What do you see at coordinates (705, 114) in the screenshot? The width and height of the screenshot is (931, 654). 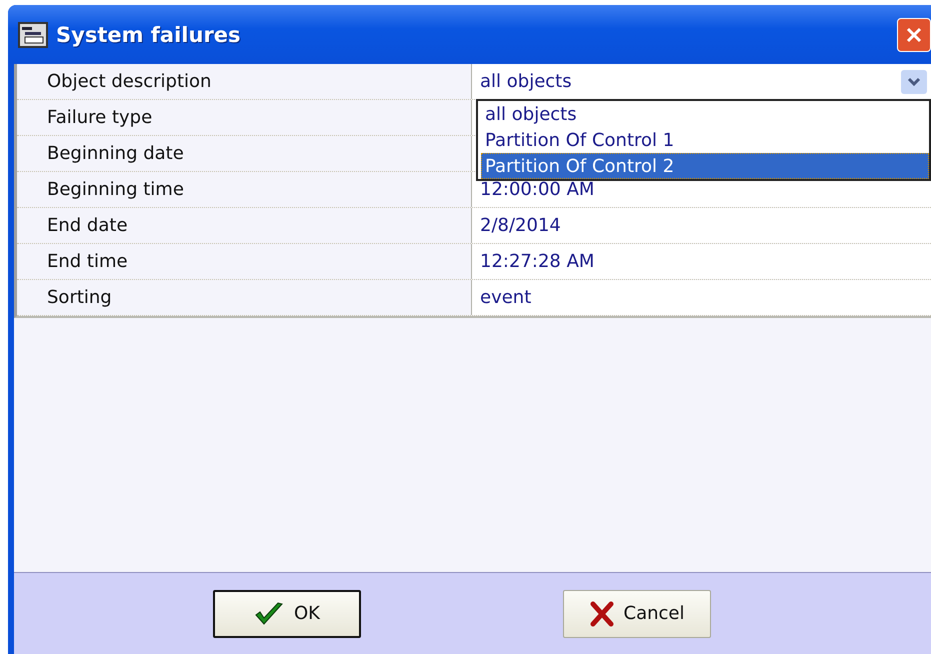 I see `dropdown-option: all objects` at bounding box center [705, 114].